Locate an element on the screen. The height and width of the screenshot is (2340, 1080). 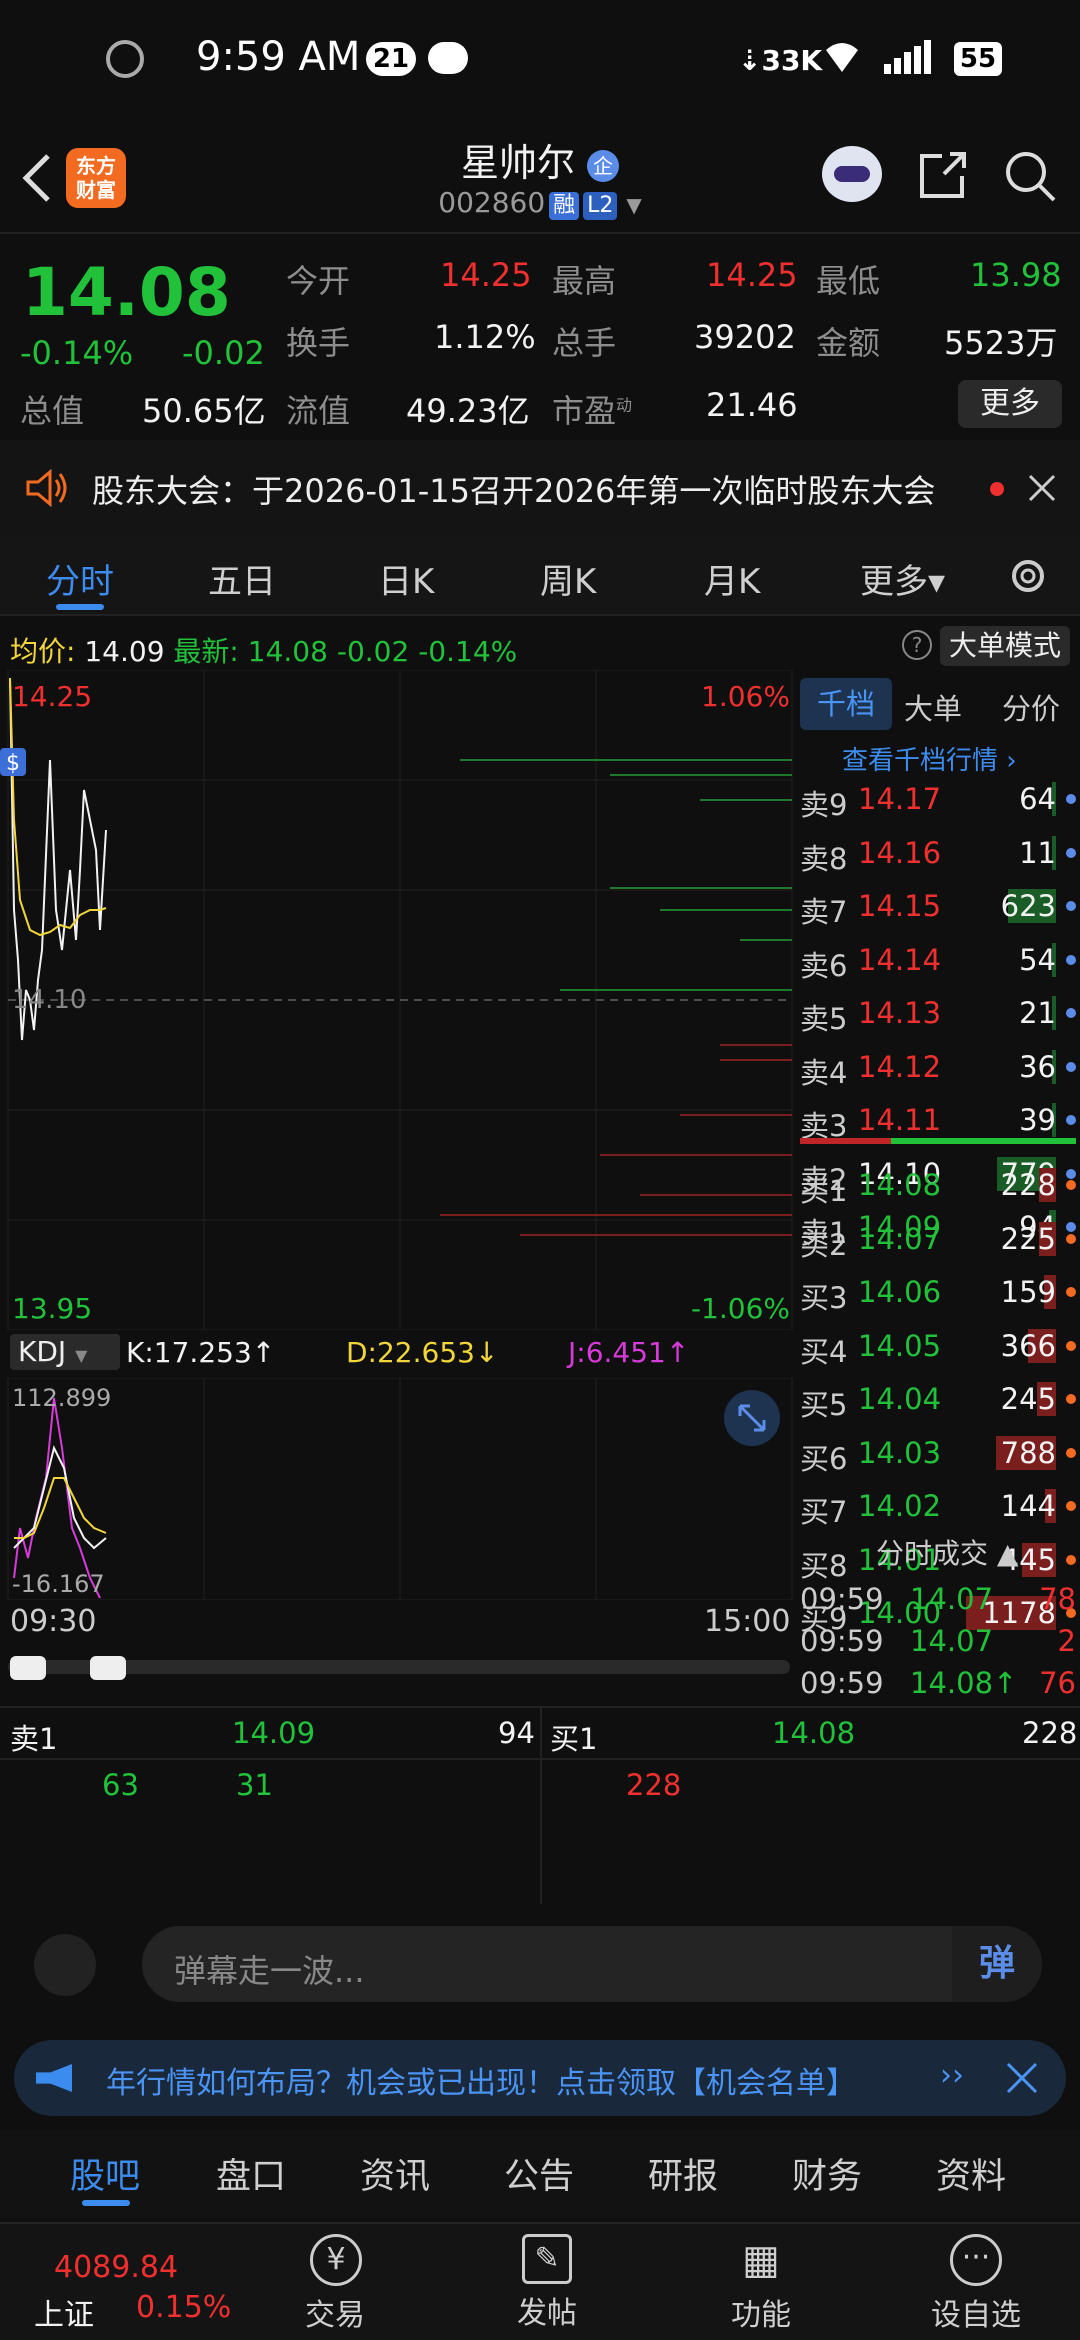
robot-assistant-icon is located at coordinates (852, 174).